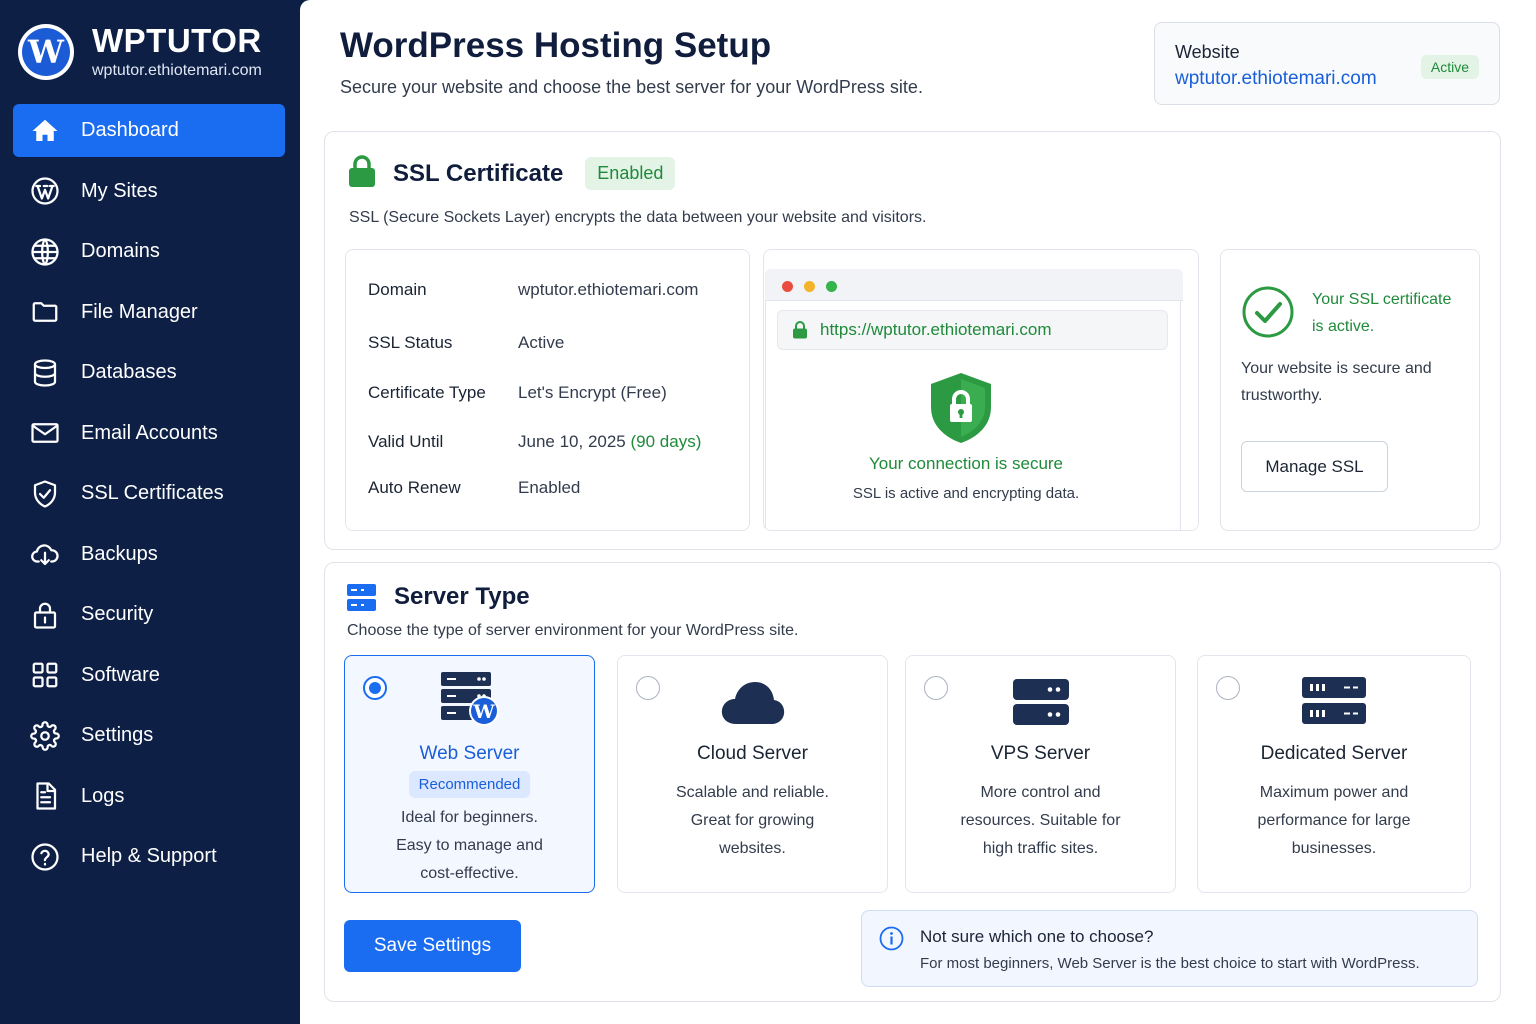 This screenshot has height=1024, width=1536. I want to click on sidebar-item-label: Databases, so click(129, 372).